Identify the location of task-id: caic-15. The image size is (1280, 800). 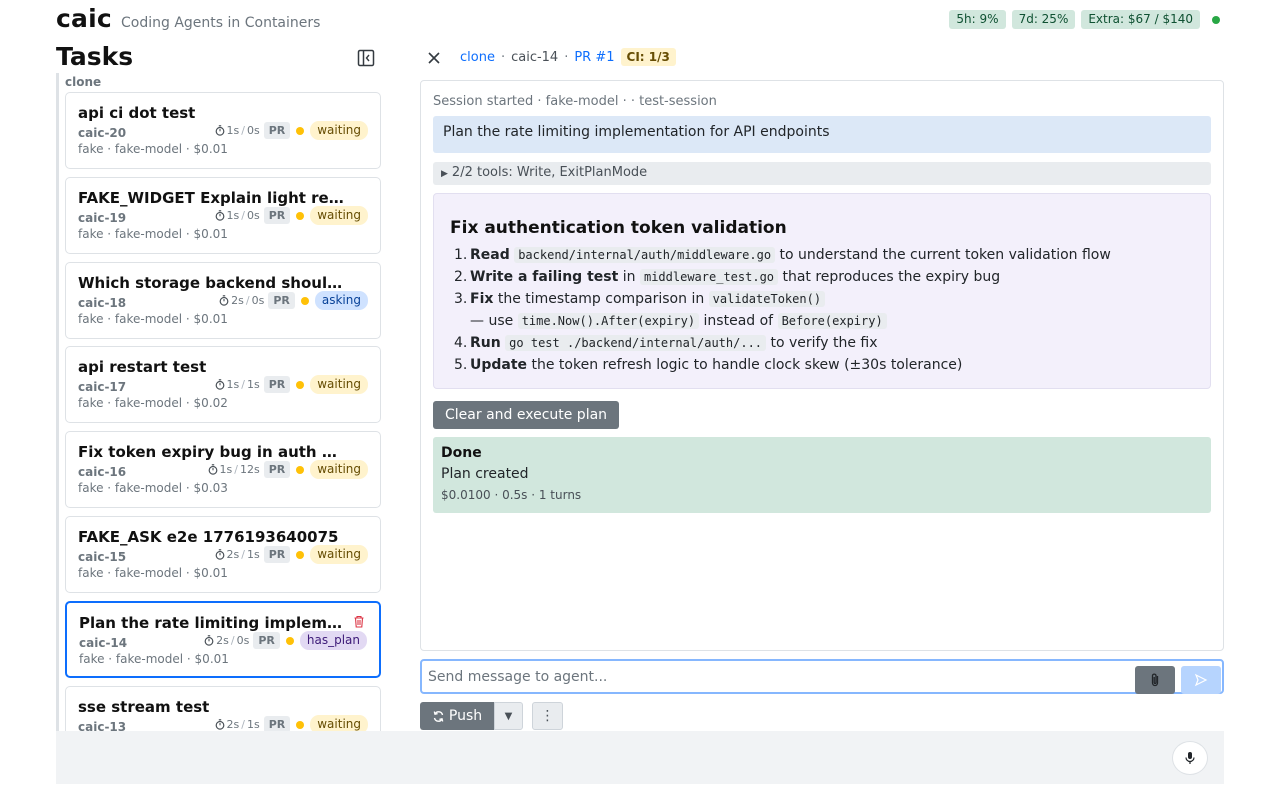
(102, 557).